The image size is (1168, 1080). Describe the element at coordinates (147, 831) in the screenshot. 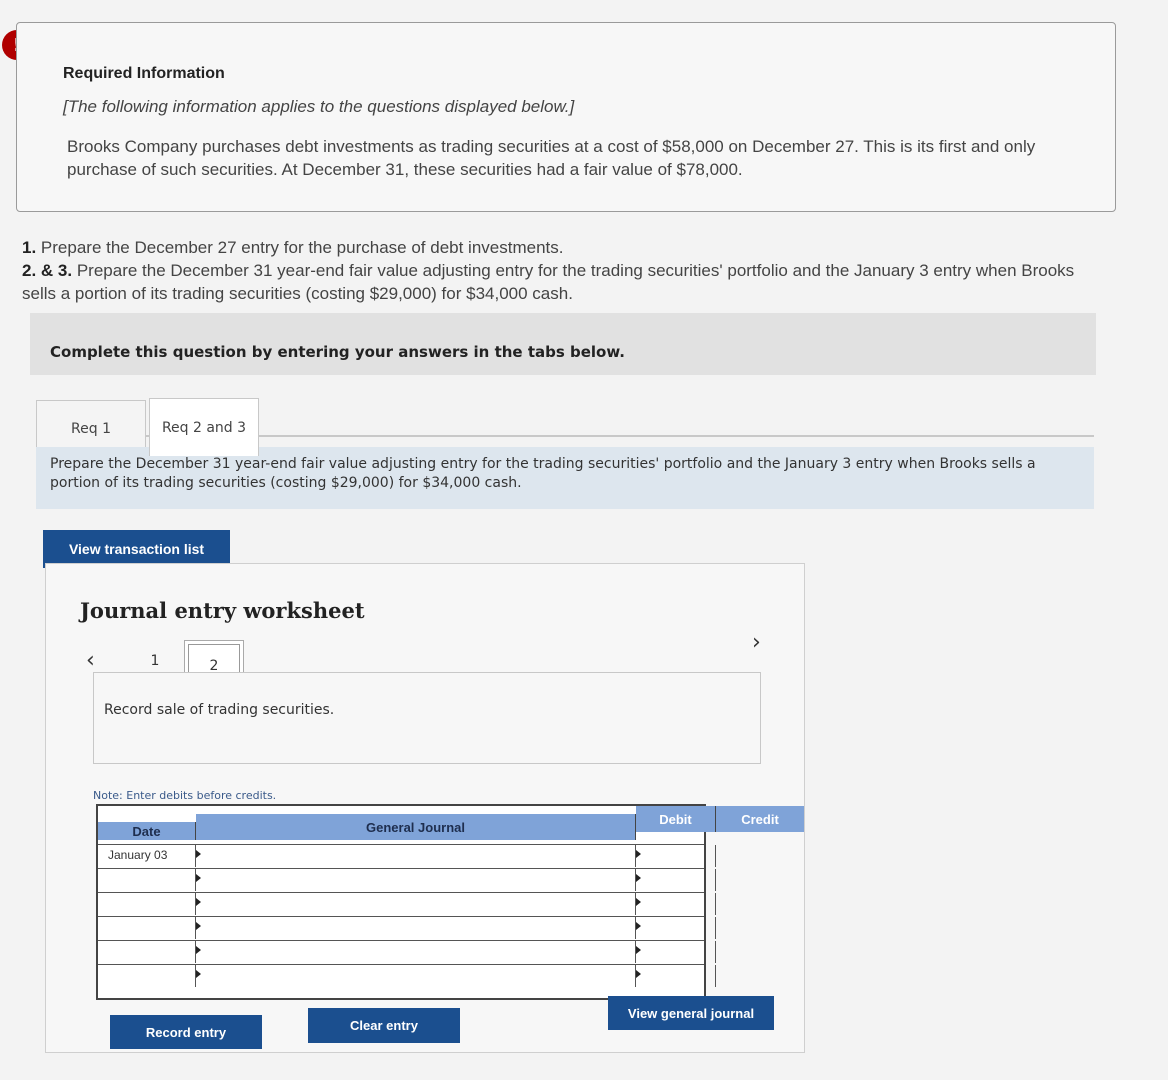

I see `journal-header-date: Date` at that location.